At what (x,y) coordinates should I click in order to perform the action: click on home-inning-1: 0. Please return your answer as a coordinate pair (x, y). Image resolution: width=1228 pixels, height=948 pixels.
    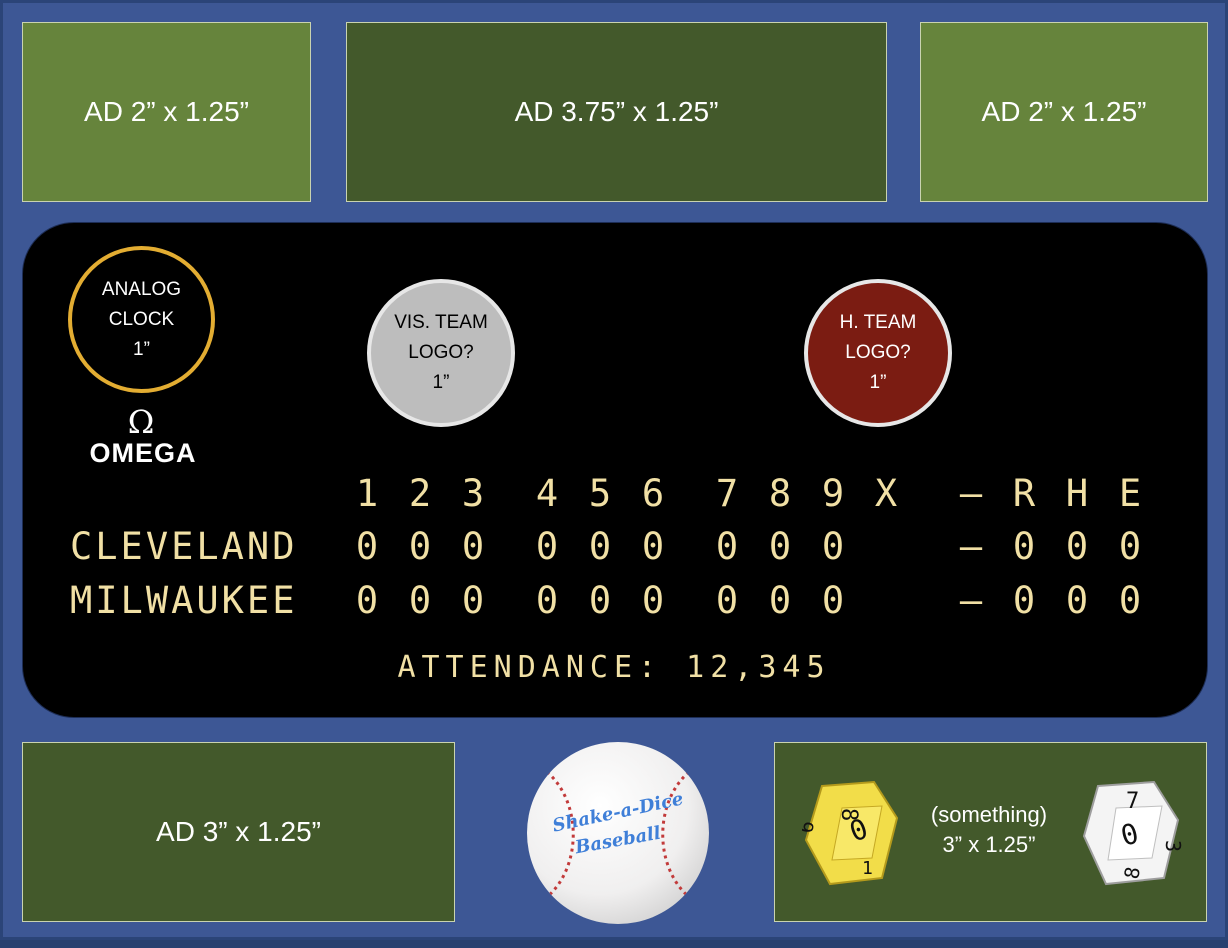
    Looking at the image, I should click on (367, 600).